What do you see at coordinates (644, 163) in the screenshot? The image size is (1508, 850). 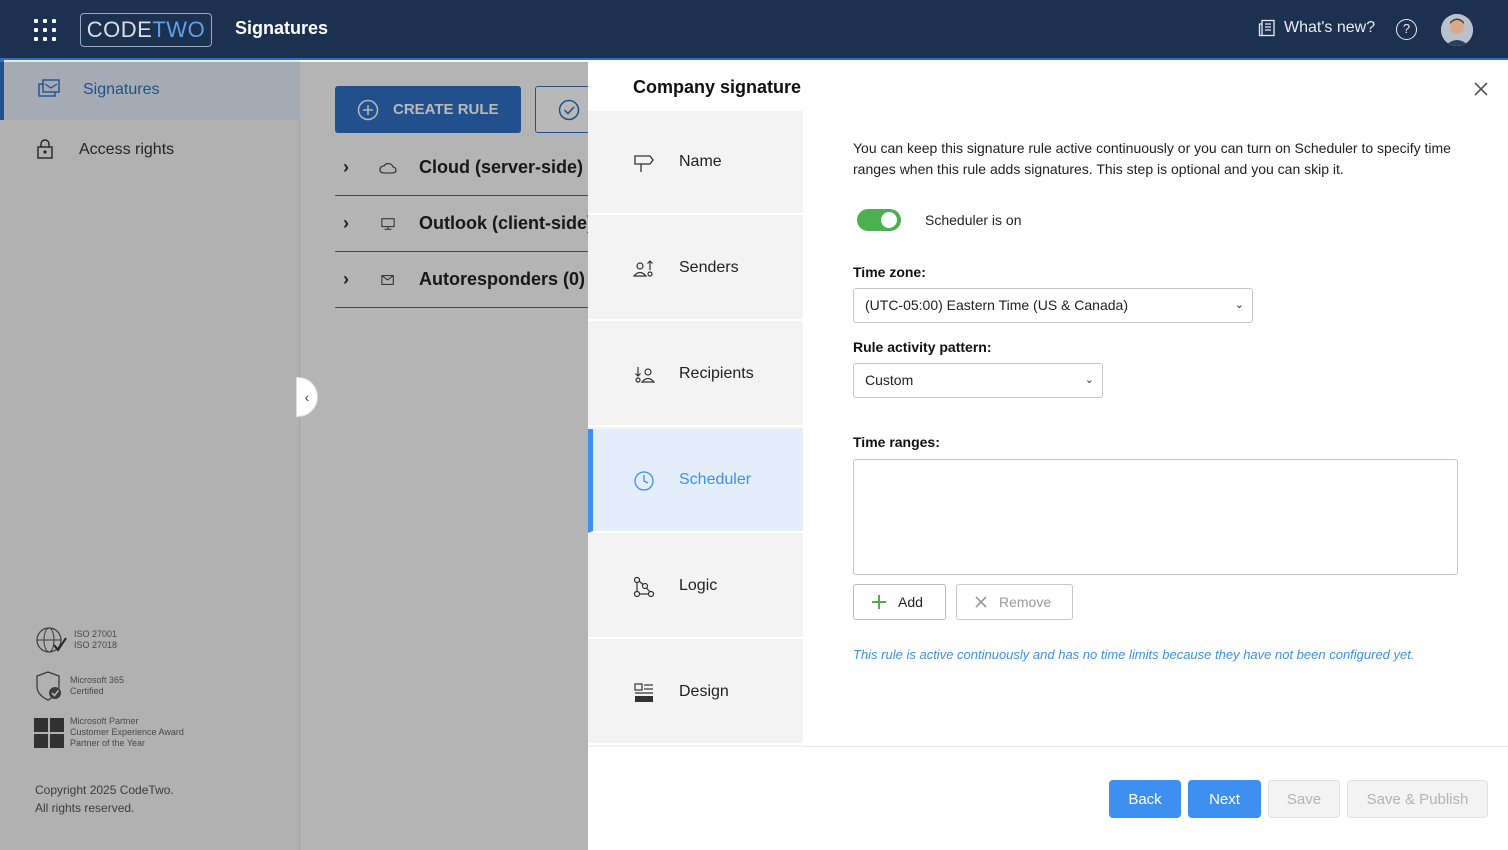 I see `signpost-icon` at bounding box center [644, 163].